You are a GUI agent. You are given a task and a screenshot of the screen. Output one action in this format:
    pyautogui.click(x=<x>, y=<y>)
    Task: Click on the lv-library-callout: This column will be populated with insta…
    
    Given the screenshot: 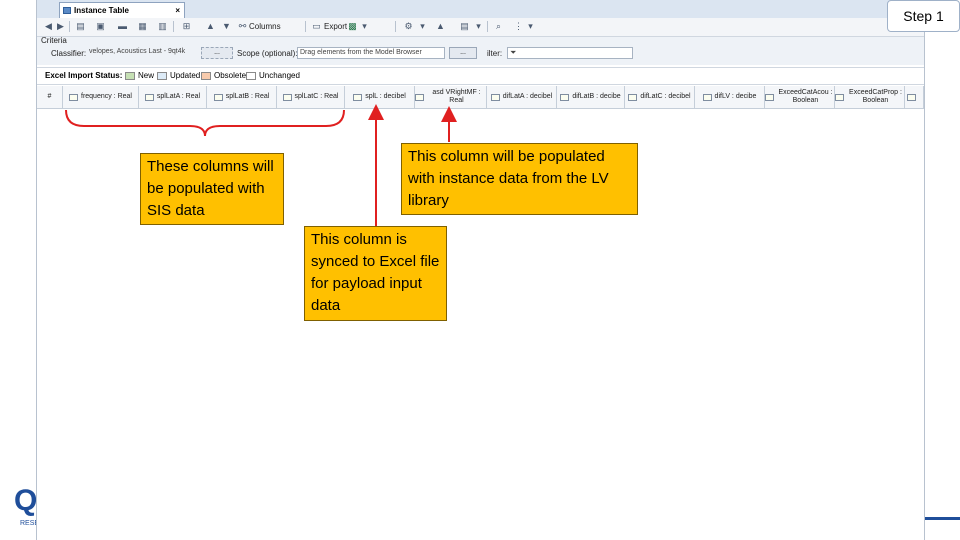 What is the action you would take?
    pyautogui.click(x=519, y=179)
    